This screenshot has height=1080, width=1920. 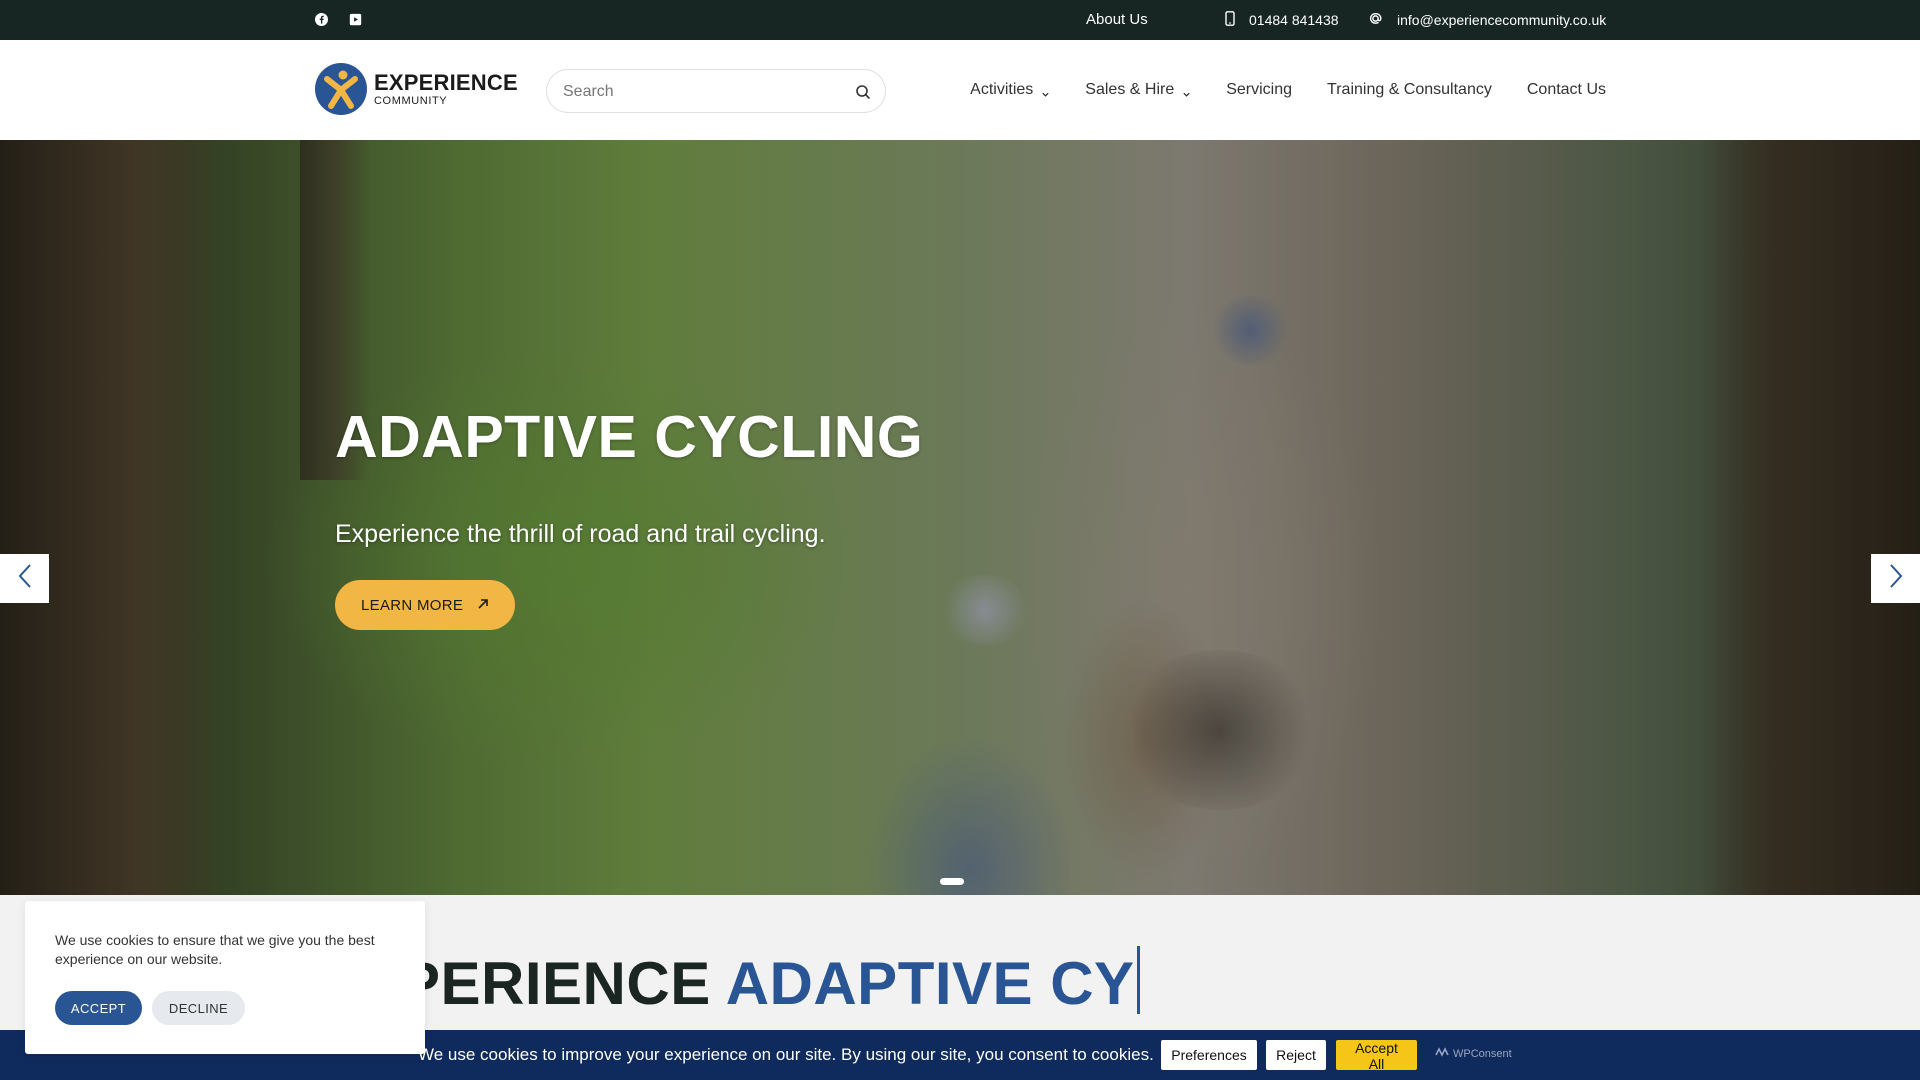 What do you see at coordinates (1482, 1053) in the screenshot?
I see `wpconsent-brand-label: WPConsent` at bounding box center [1482, 1053].